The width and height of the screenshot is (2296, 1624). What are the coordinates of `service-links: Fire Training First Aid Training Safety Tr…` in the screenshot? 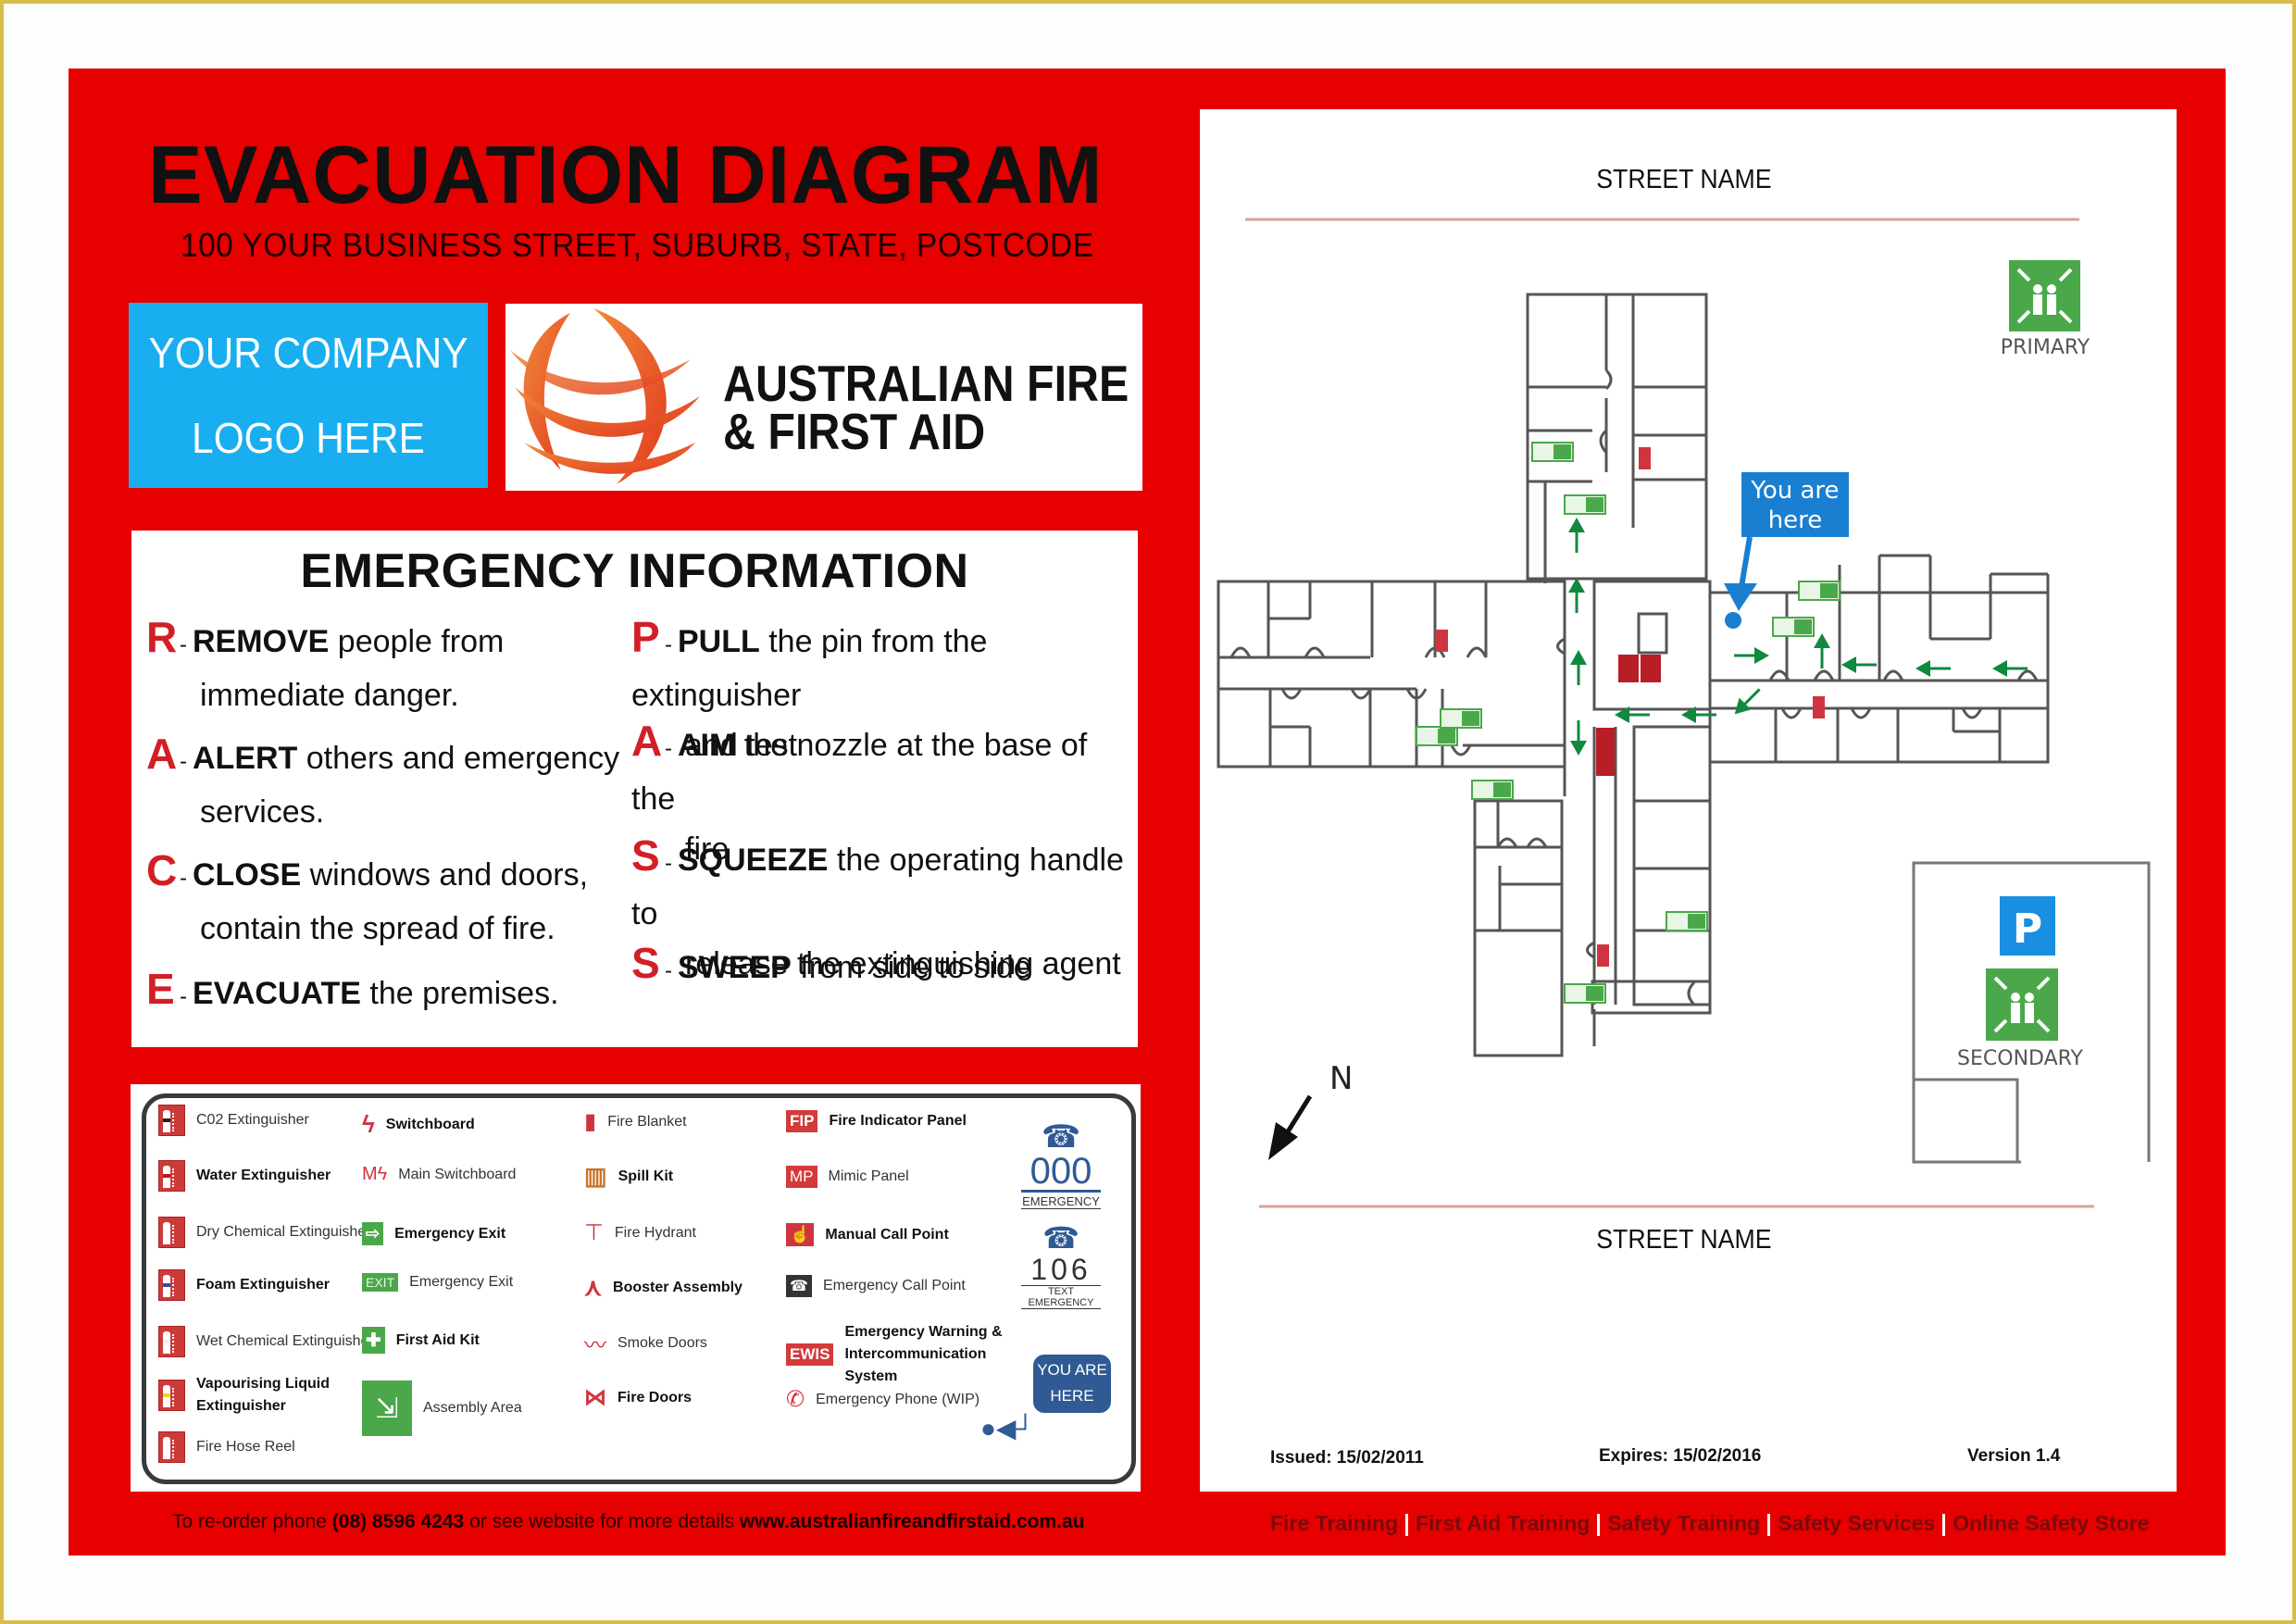 It's located at (1709, 1523).